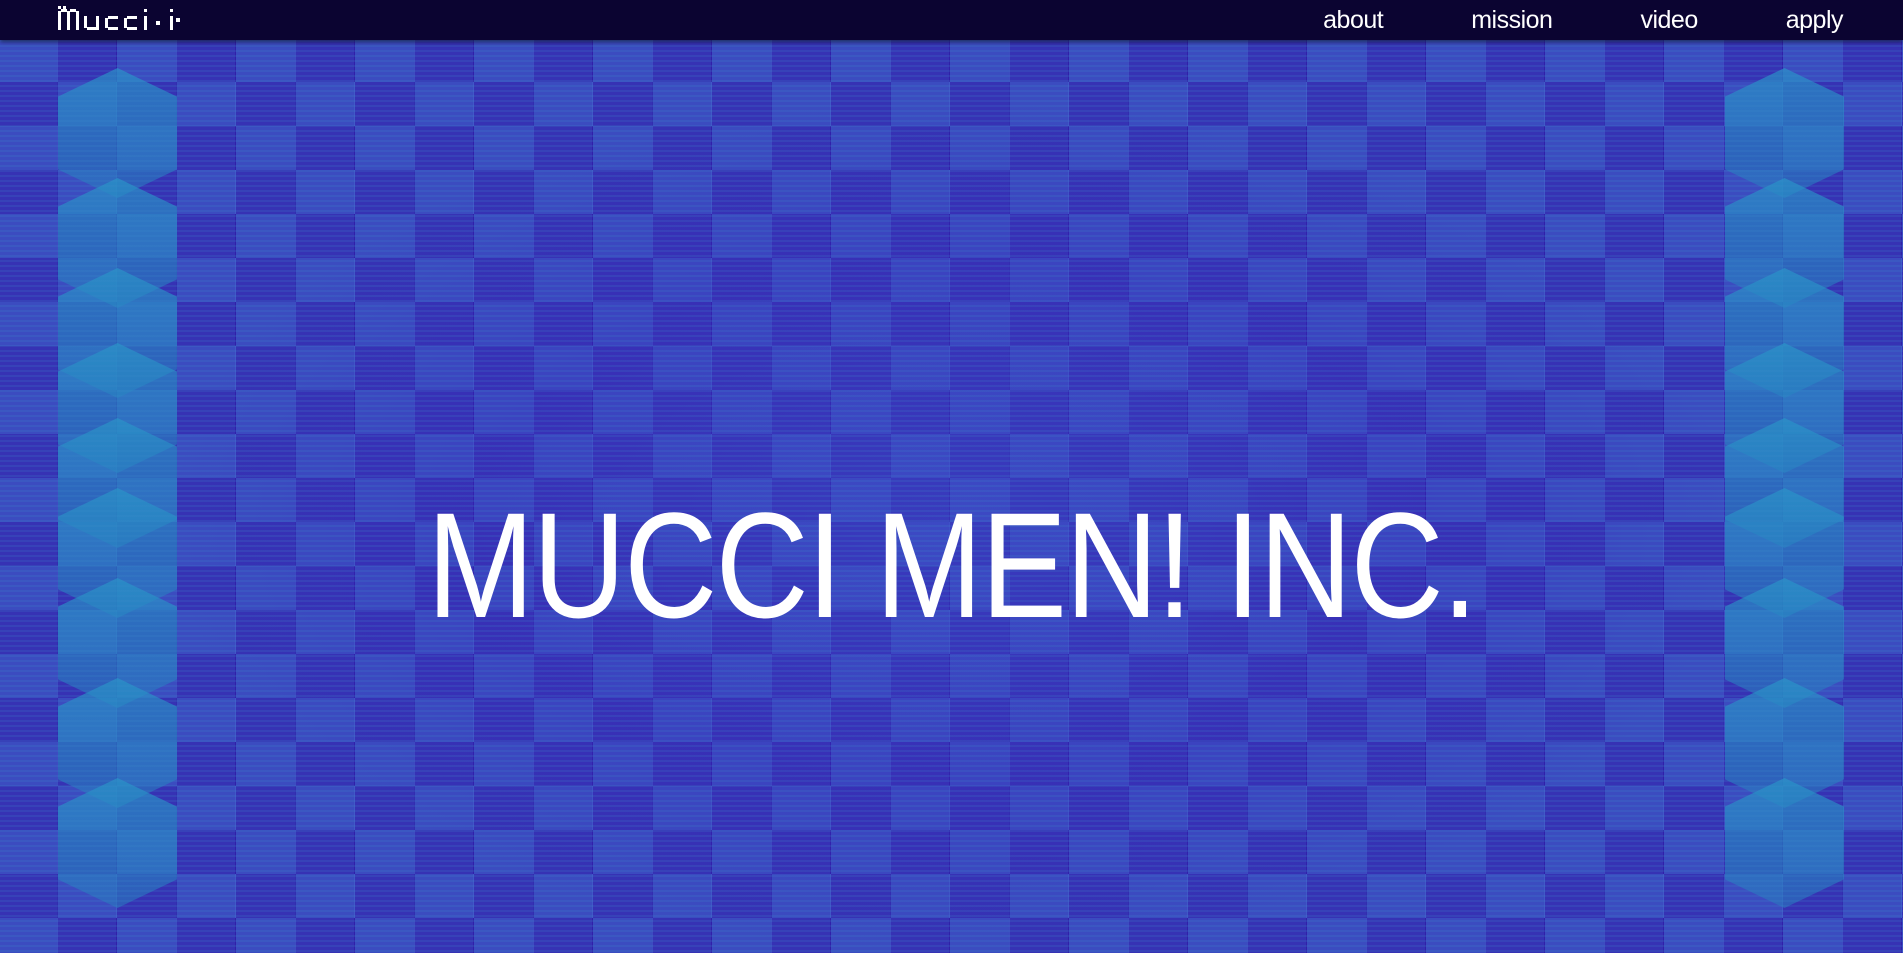  I want to click on mucci-pixel-logo-icon, so click(119, 18).